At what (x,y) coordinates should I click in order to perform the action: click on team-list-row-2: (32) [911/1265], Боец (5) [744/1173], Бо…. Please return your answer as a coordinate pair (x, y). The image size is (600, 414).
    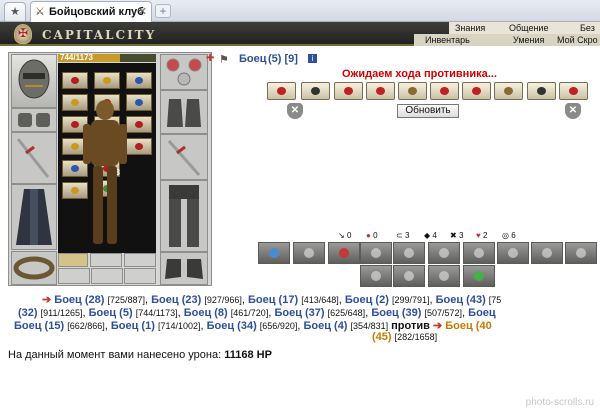
    Looking at the image, I should click on (257, 313).